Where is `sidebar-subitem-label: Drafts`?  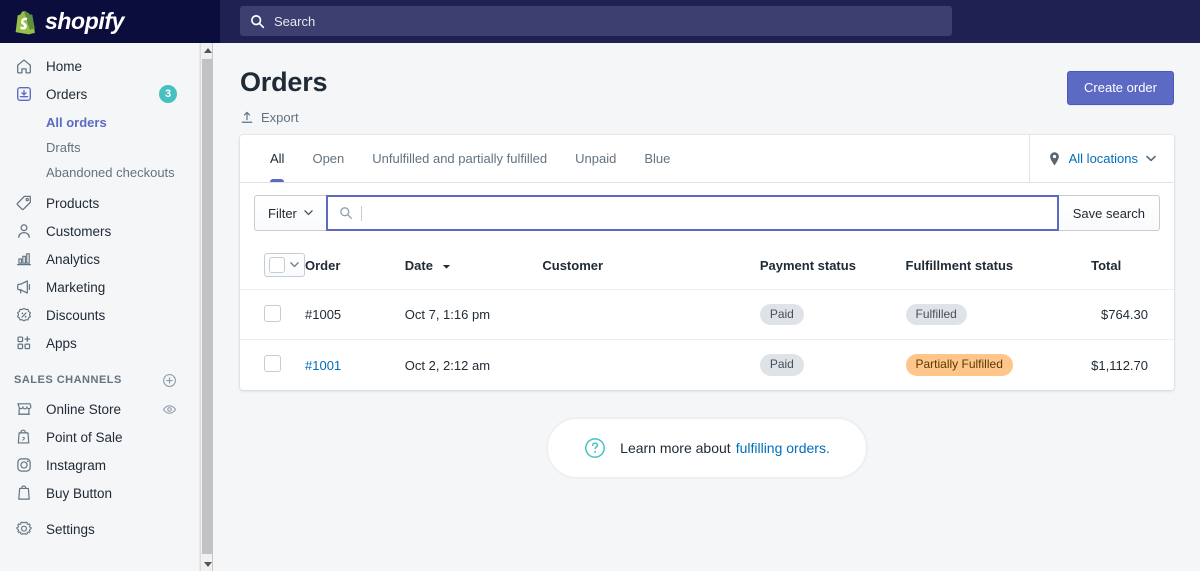
sidebar-subitem-label: Drafts is located at coordinates (63, 147).